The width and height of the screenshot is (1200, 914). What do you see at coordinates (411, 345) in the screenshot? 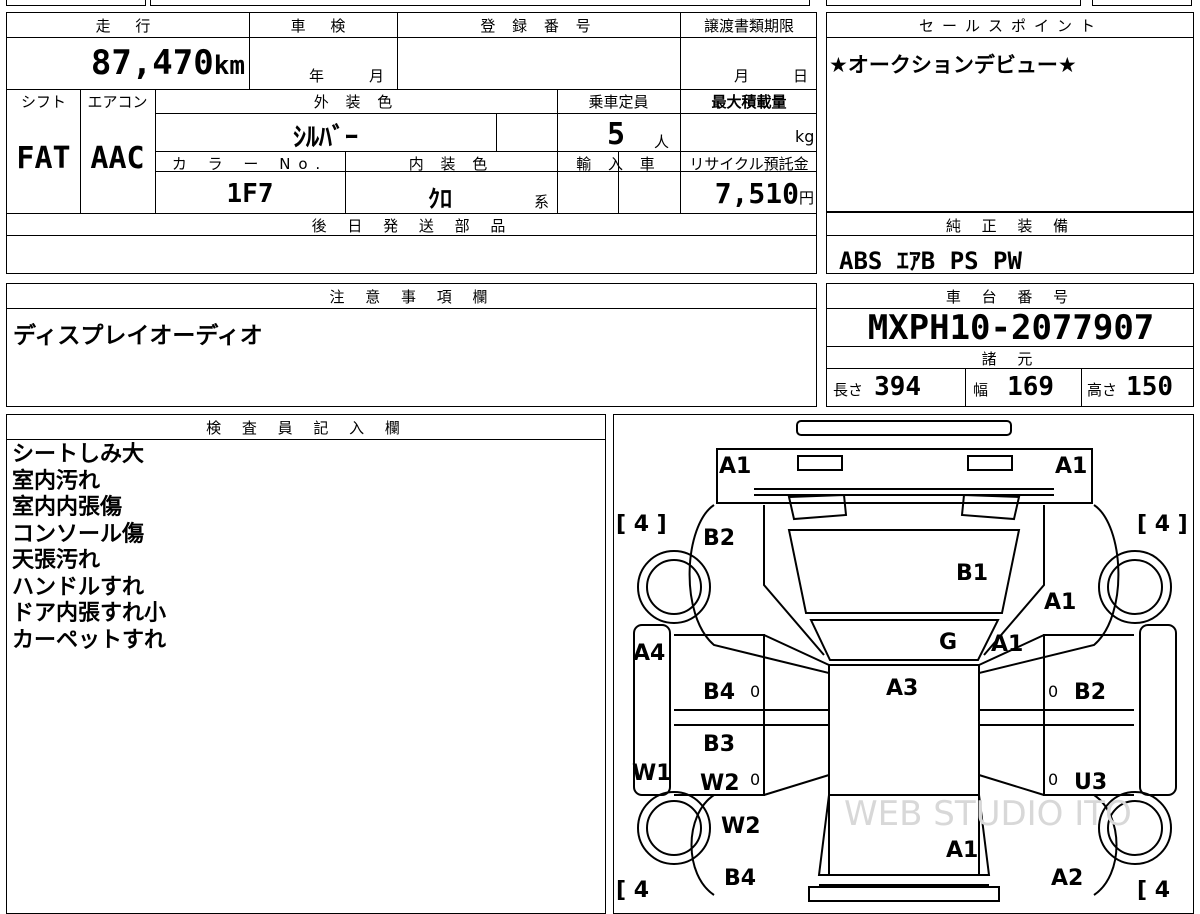
I see `notes-panel: 注 意 事 項 欄 ディスプレイオーディオ` at bounding box center [411, 345].